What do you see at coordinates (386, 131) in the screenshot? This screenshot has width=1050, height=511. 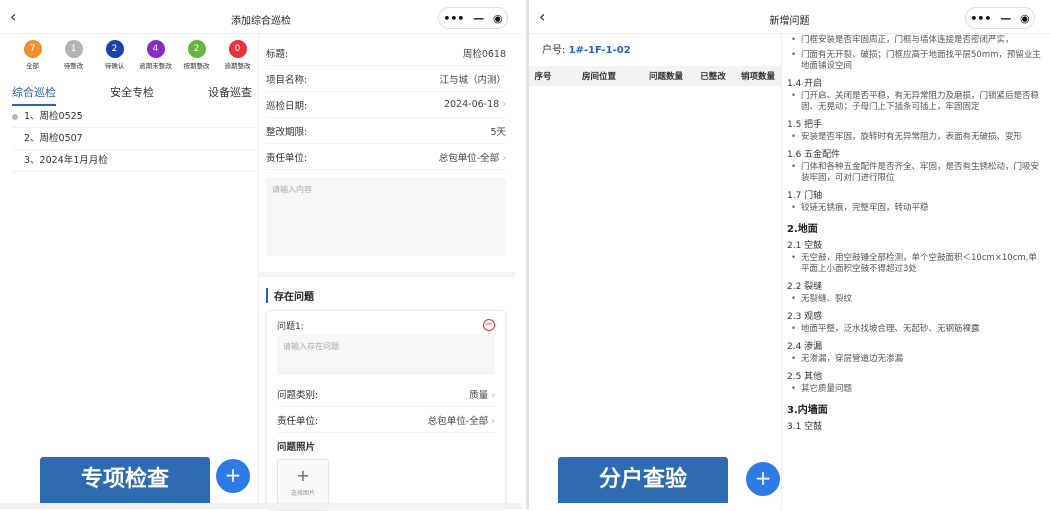 I see `deadline-row: 整改期限: 5天` at bounding box center [386, 131].